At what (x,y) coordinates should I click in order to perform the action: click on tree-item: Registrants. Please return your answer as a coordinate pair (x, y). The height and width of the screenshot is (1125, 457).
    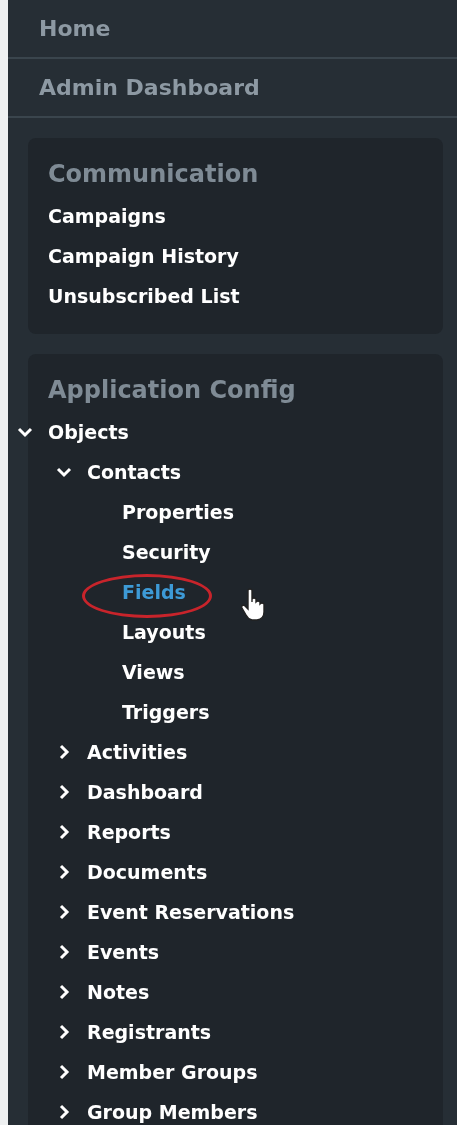
    Looking at the image, I should click on (149, 1032).